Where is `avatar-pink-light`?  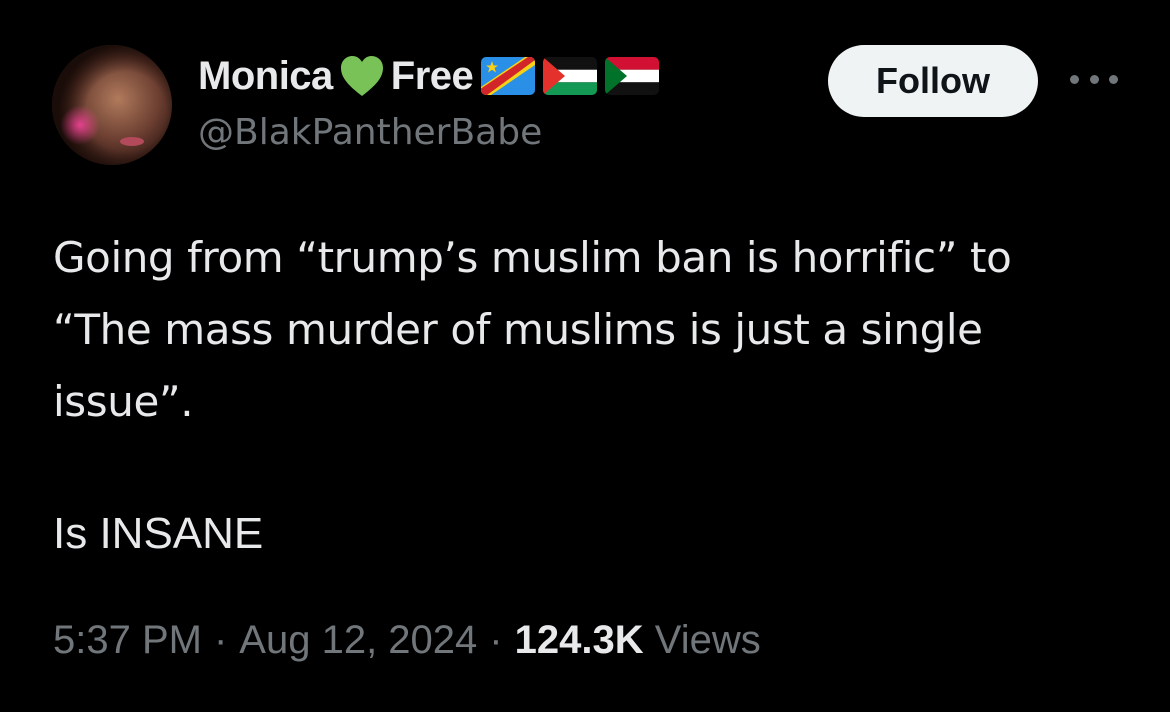
avatar-pink-light is located at coordinates (80, 125).